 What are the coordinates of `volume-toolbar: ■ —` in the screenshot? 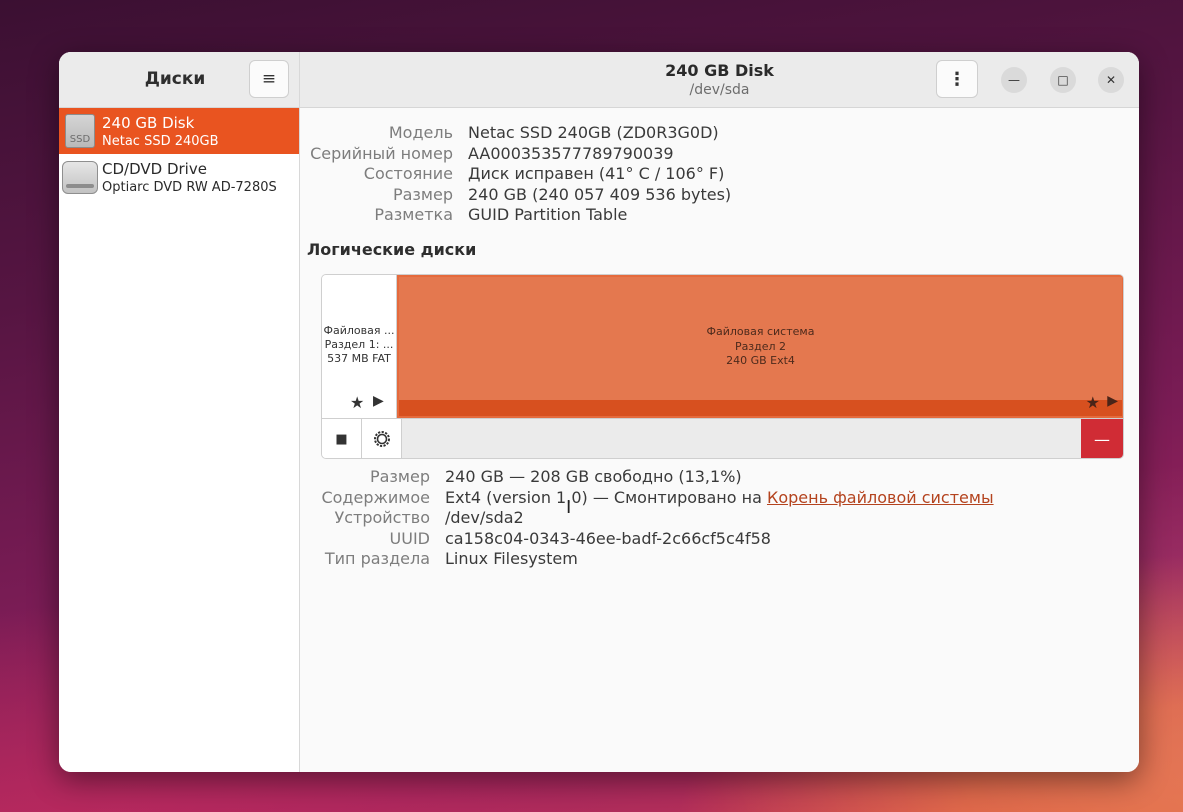 It's located at (722, 438).